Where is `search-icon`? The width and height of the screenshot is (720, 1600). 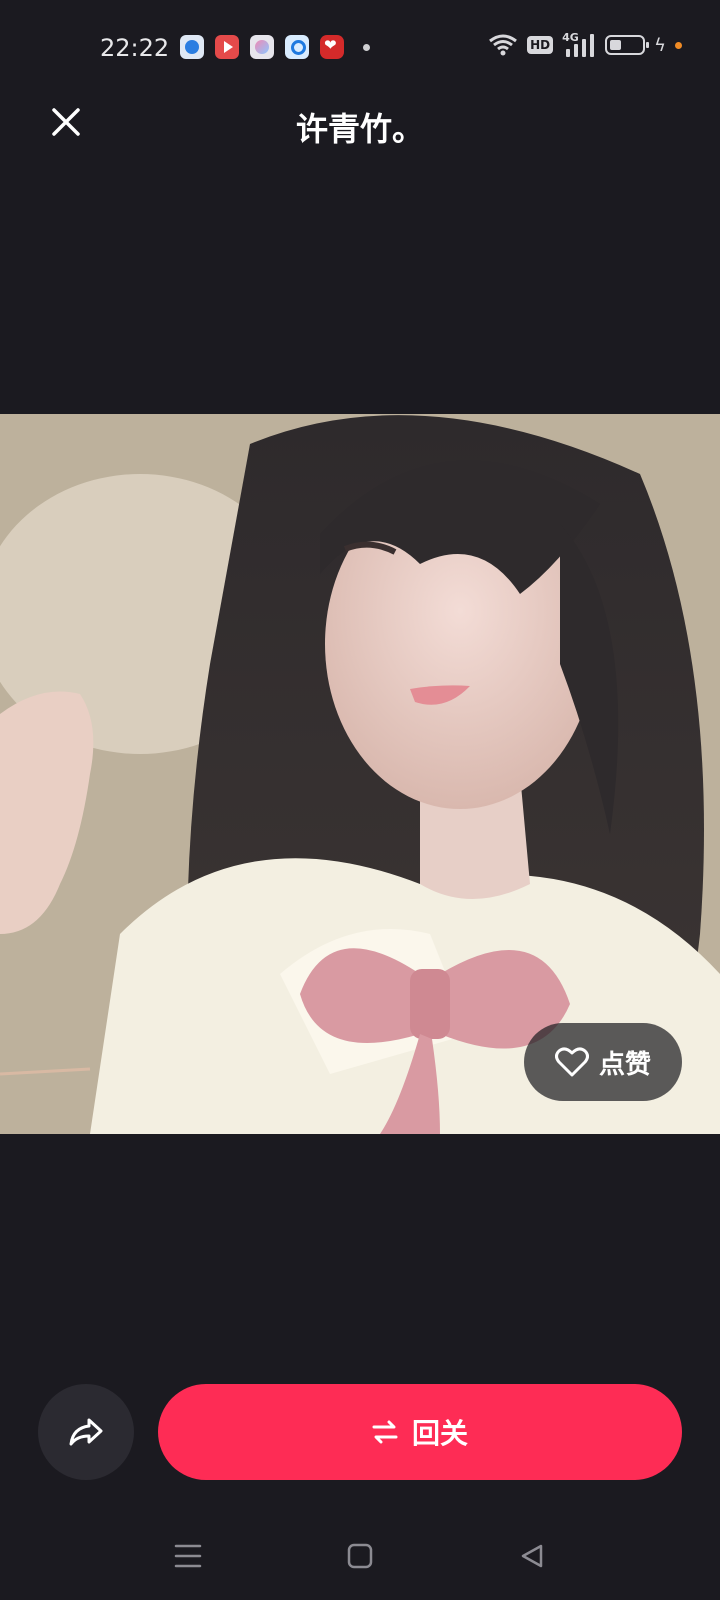
search-icon is located at coordinates (297, 47).